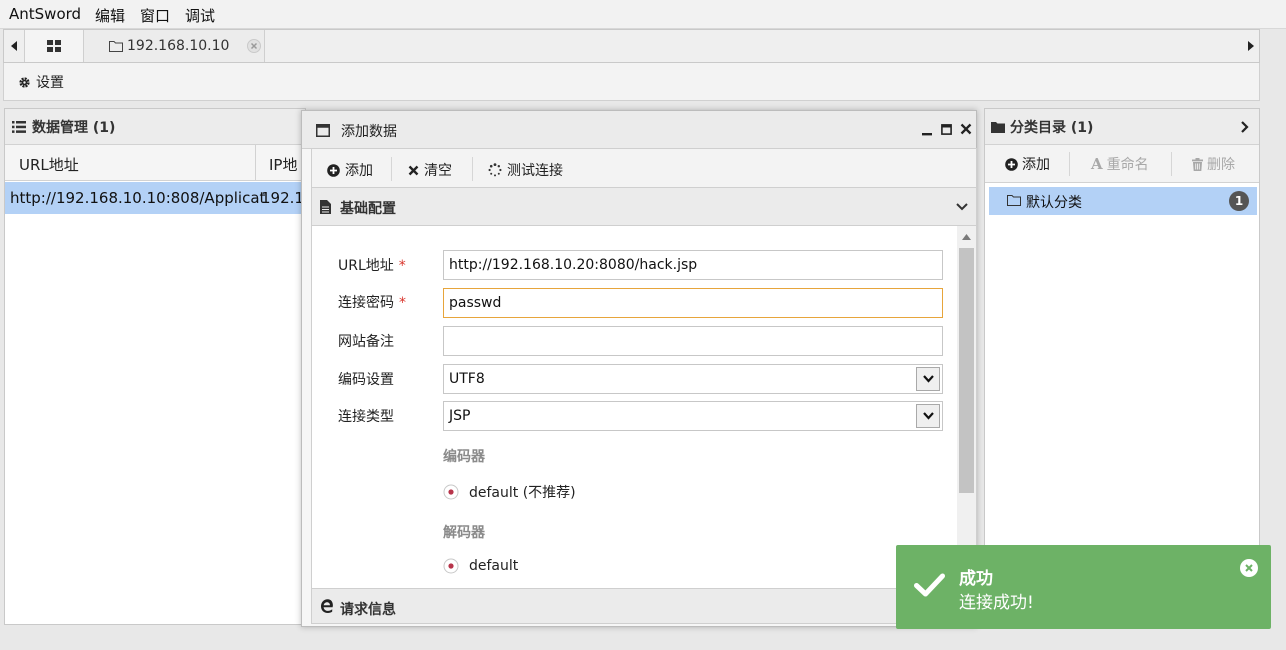 This screenshot has height=650, width=1286. What do you see at coordinates (522, 493) in the screenshot?
I see `encoder-option-label: default (不推荐)` at bounding box center [522, 493].